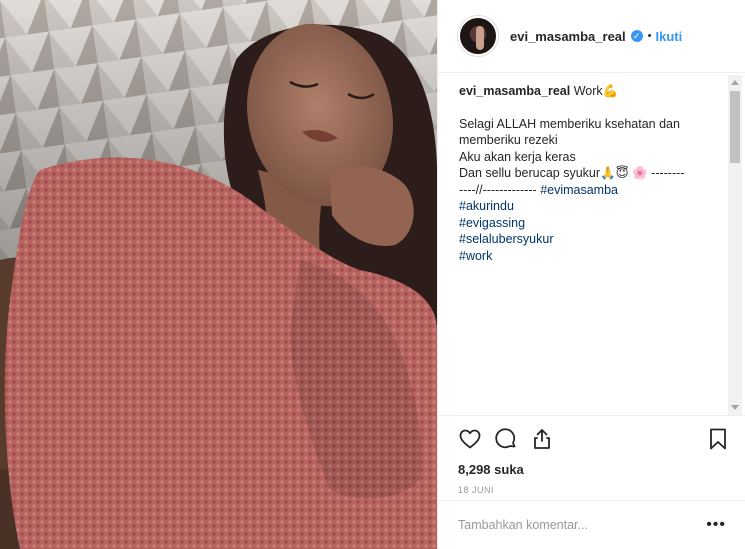 This screenshot has height=549, width=745. I want to click on follow-button: Ikuti, so click(669, 36).